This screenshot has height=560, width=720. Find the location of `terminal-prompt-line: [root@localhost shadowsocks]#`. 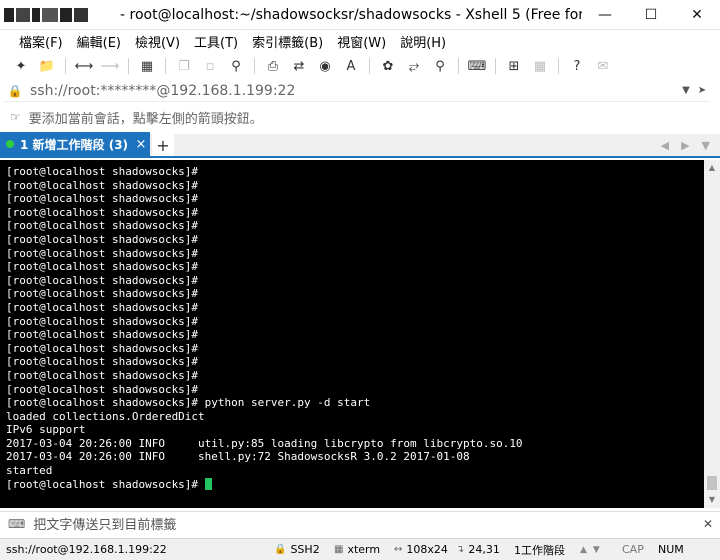

terminal-prompt-line: [root@localhost shadowsocks]# is located at coordinates (355, 484).